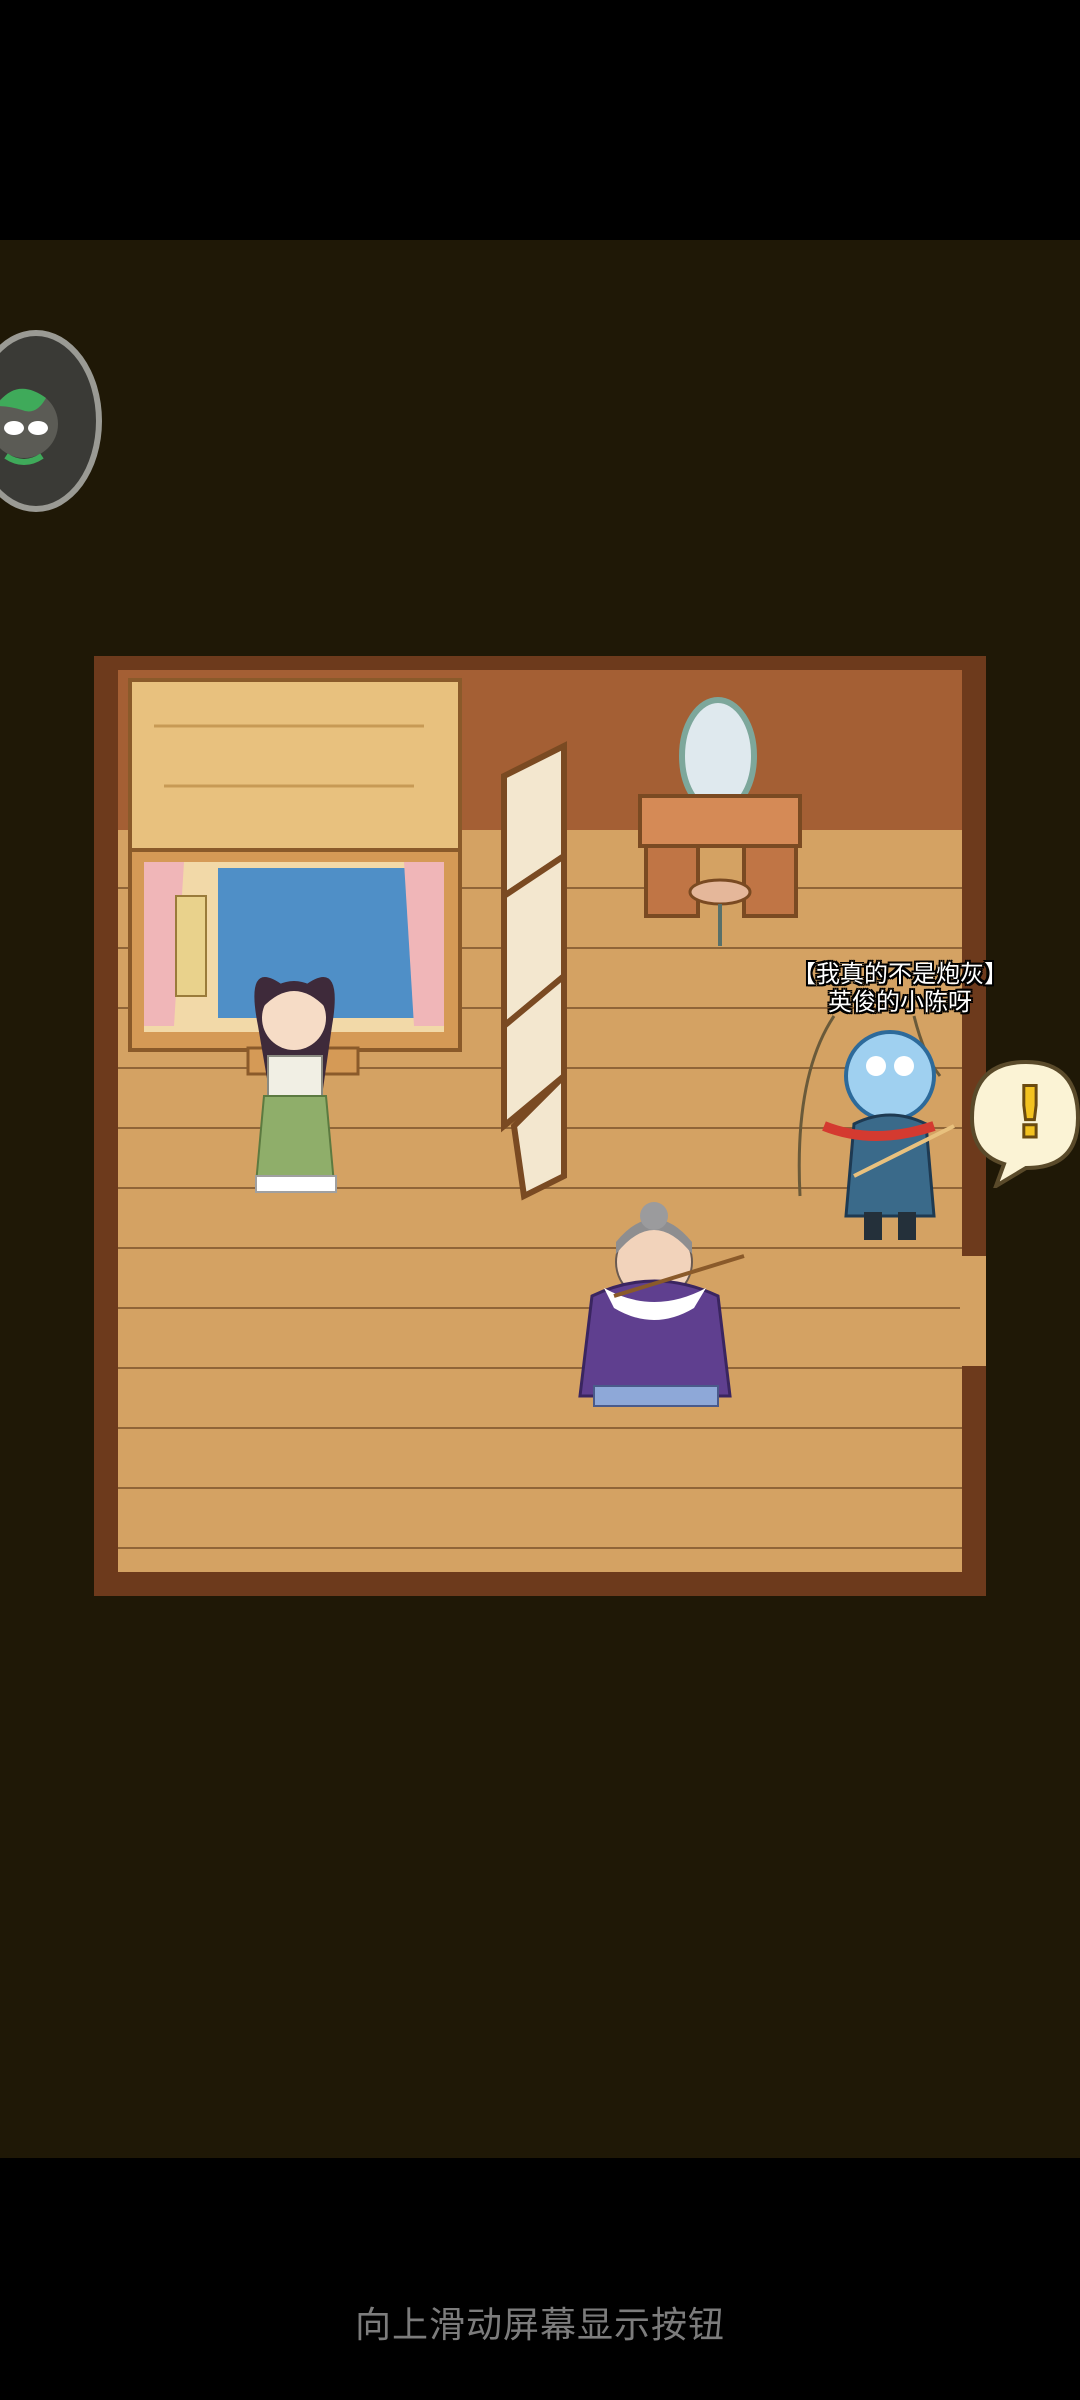 The image size is (1080, 2400). Describe the element at coordinates (1030, 1113) in the screenshot. I see `exclamation-icon: !` at that location.